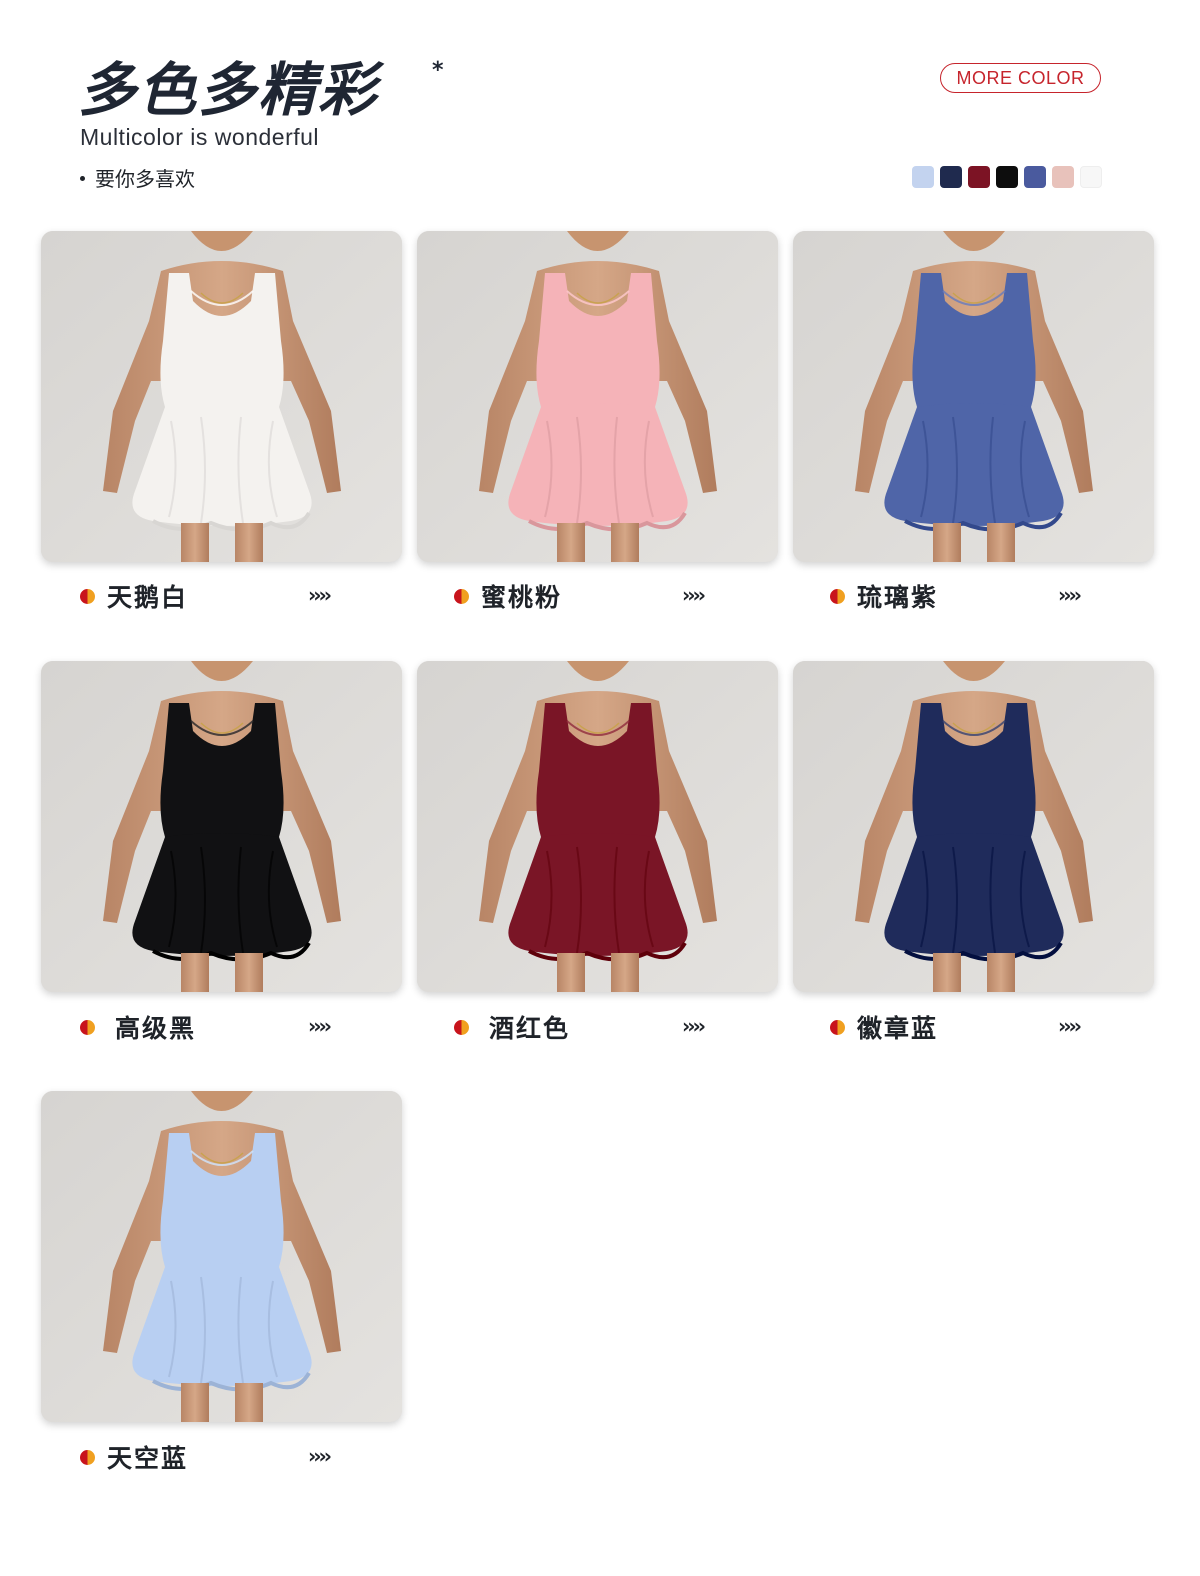  I want to click on product-label: 蜜桃粉, so click(508, 596).